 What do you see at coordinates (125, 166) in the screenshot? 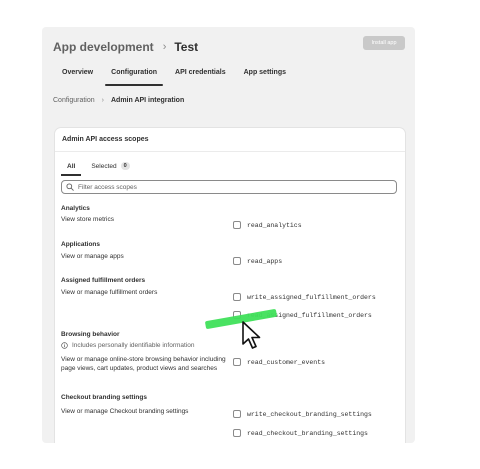
I see `selected-count-badge: 0` at bounding box center [125, 166].